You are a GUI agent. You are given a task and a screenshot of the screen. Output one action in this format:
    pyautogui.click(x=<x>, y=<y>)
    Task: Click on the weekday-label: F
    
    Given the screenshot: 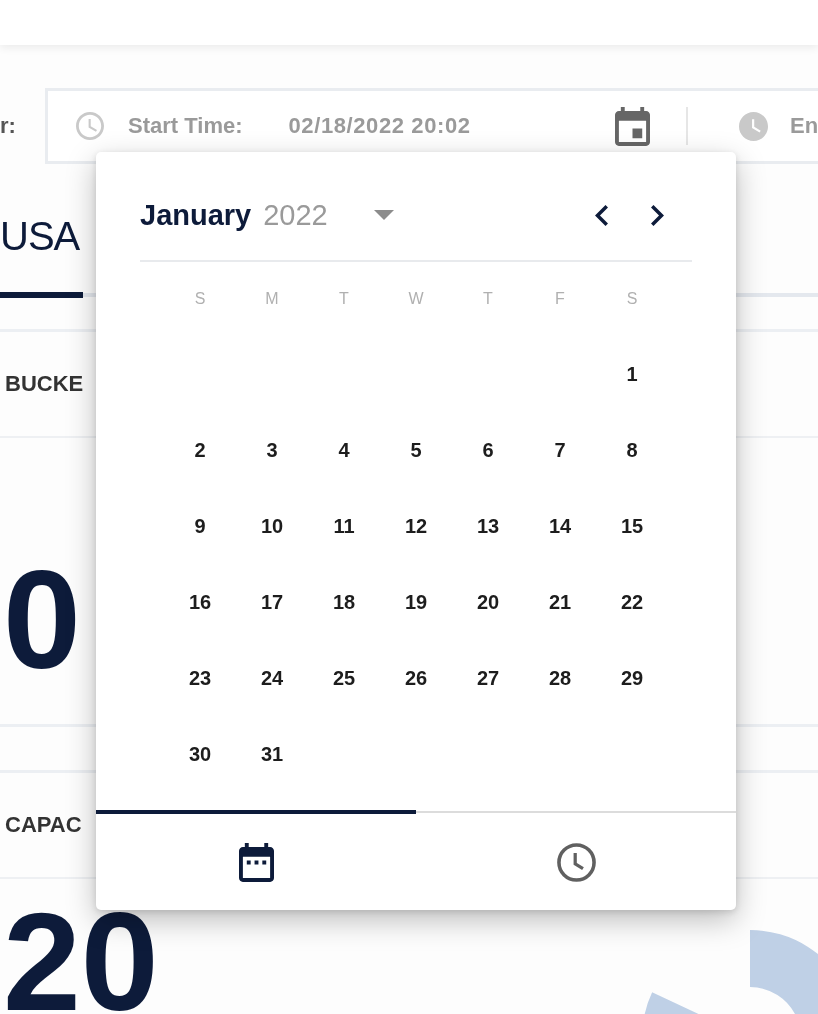 What is the action you would take?
    pyautogui.click(x=560, y=299)
    